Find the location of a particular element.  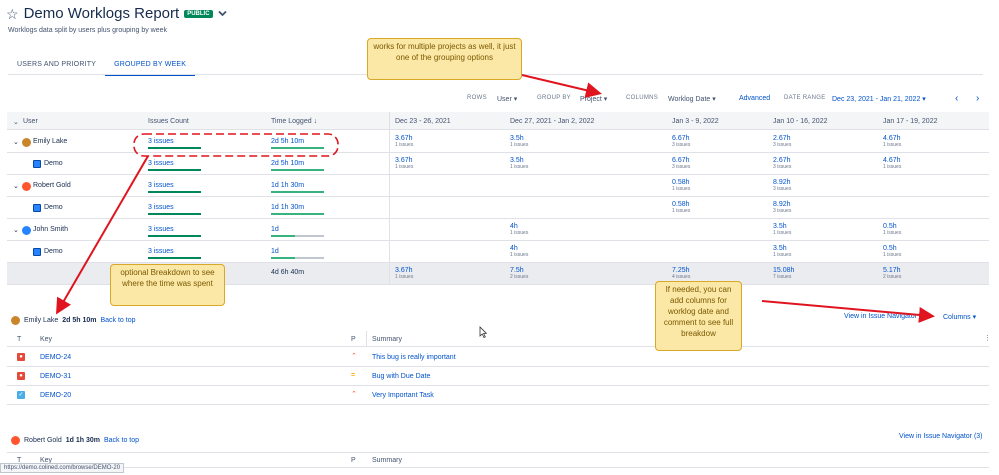

status-bar-url: https://demo.colined.com/browse/DEMO-20 is located at coordinates (62, 468).